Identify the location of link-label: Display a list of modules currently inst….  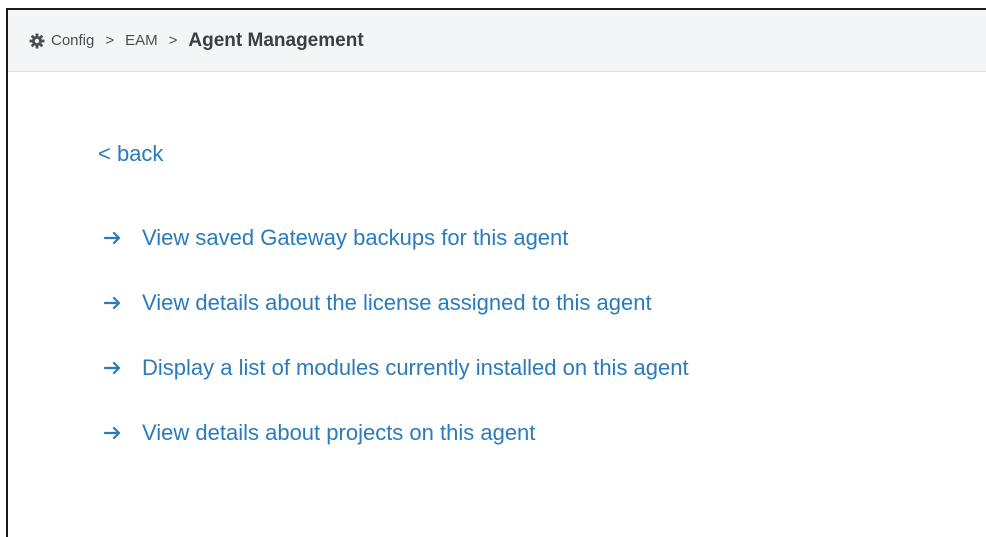
(415, 368).